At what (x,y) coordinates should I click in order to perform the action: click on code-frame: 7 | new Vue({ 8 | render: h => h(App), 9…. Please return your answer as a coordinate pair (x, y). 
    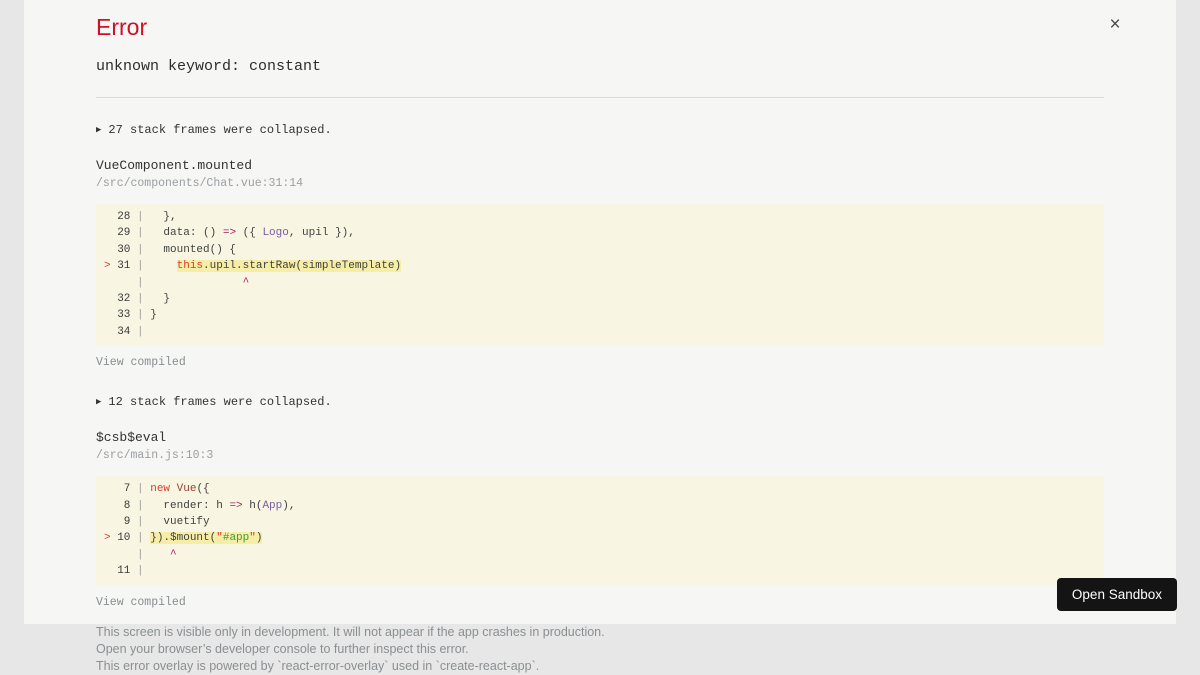
    Looking at the image, I should click on (600, 530).